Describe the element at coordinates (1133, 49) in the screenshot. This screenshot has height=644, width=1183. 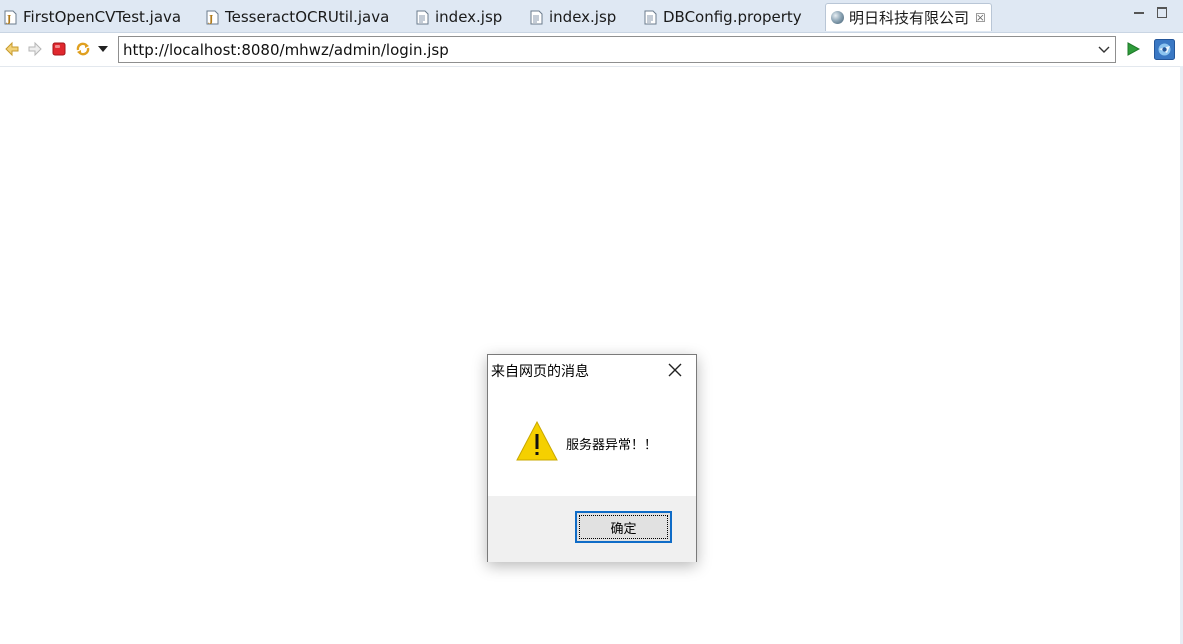
I see `go-icon` at that location.